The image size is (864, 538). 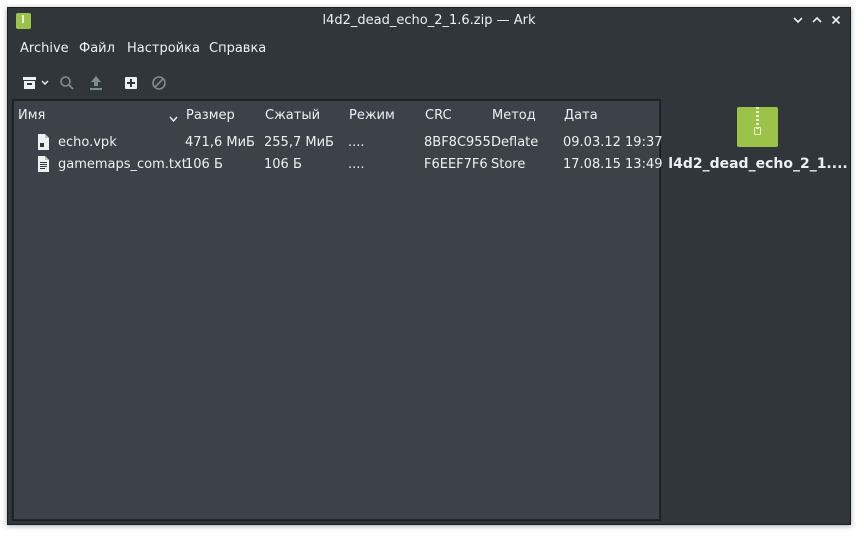 What do you see at coordinates (429, 49) in the screenshot?
I see `menu-bar: Archive Файл Настройка Справка` at bounding box center [429, 49].